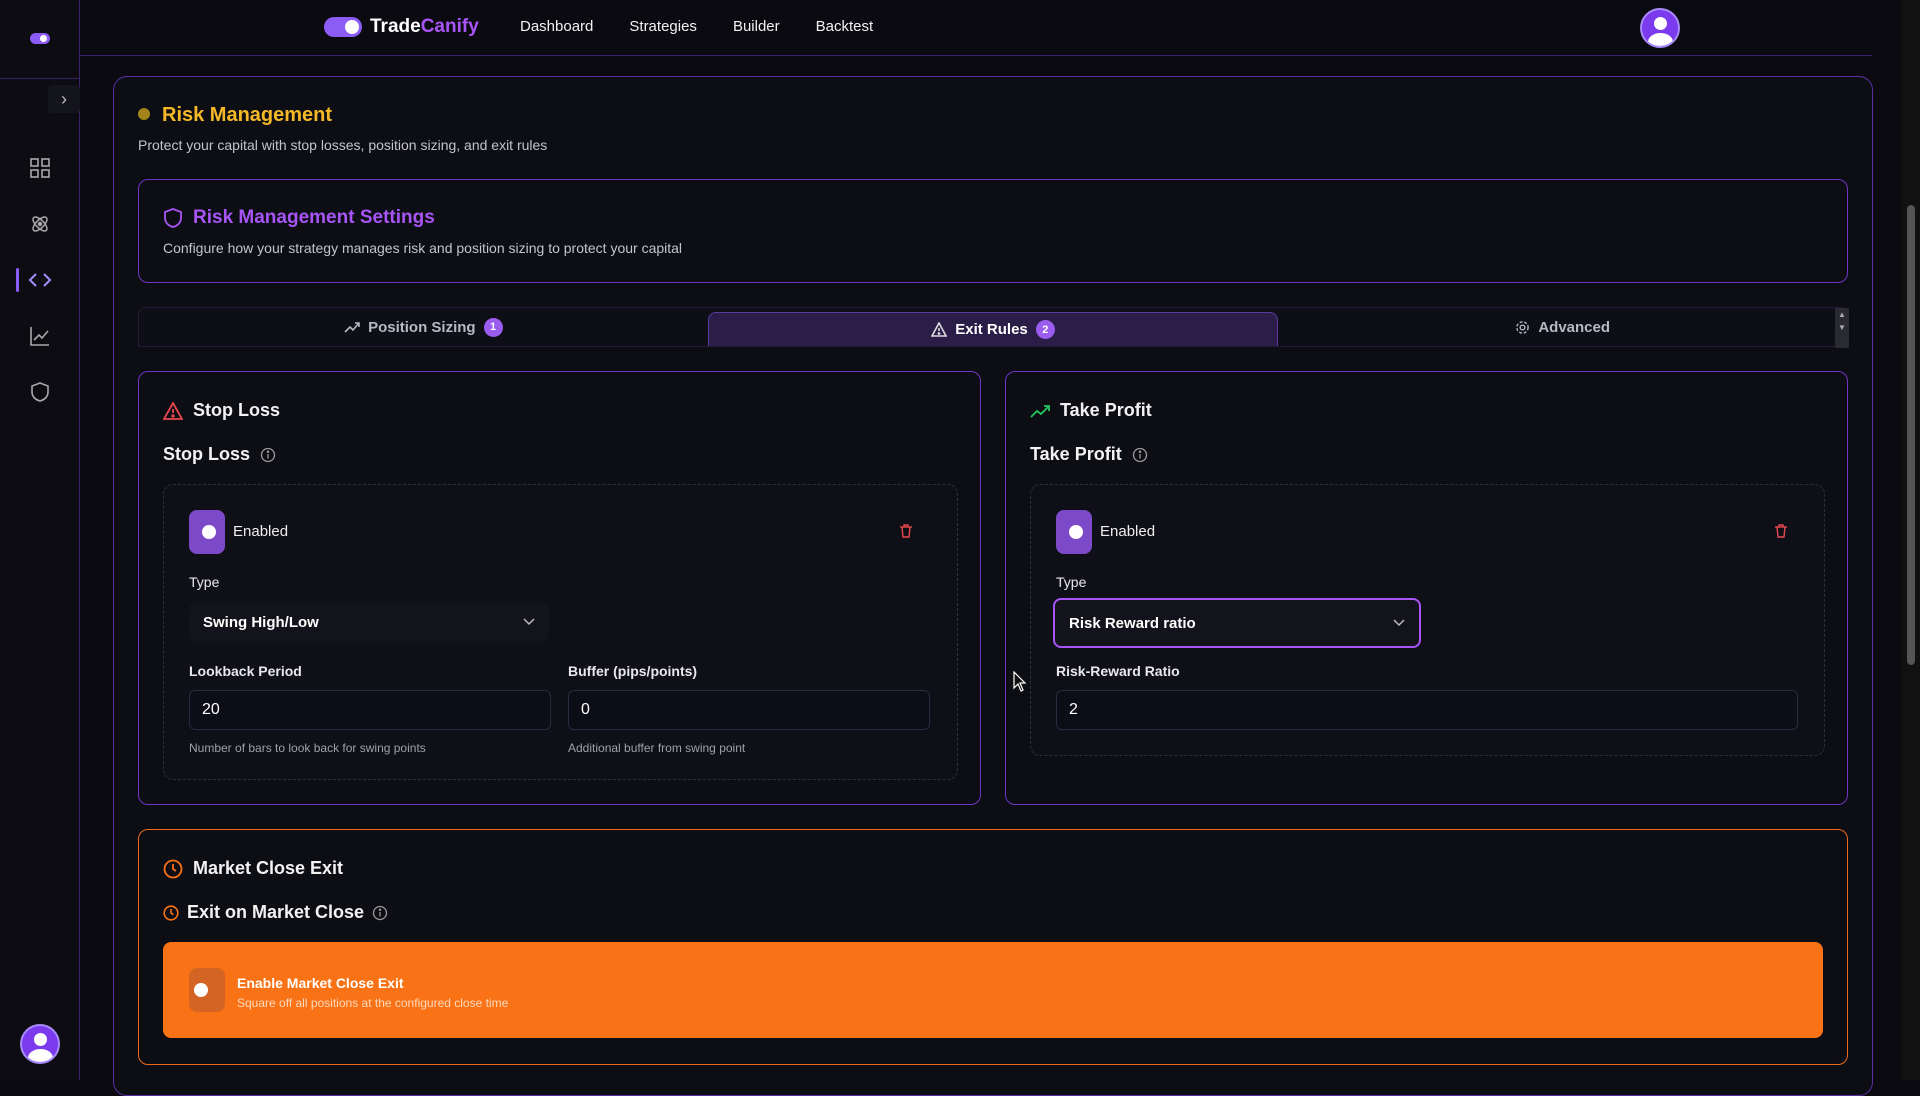 This screenshot has height=1096, width=1920. I want to click on stop-loss-label: Stop Loss, so click(219, 454).